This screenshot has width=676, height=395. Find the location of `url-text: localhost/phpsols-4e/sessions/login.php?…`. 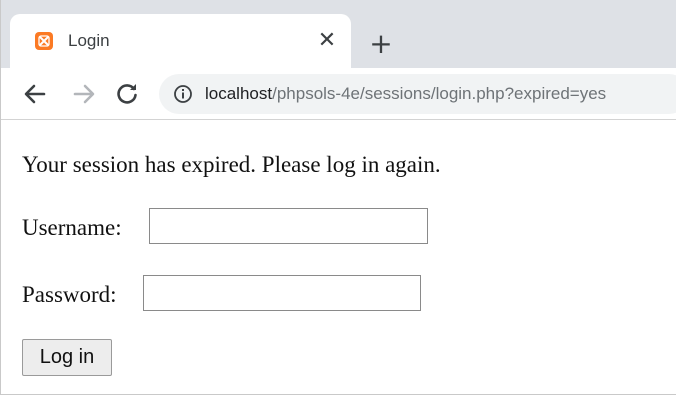

url-text: localhost/phpsols-4e/sessions/login.php?… is located at coordinates (405, 94).